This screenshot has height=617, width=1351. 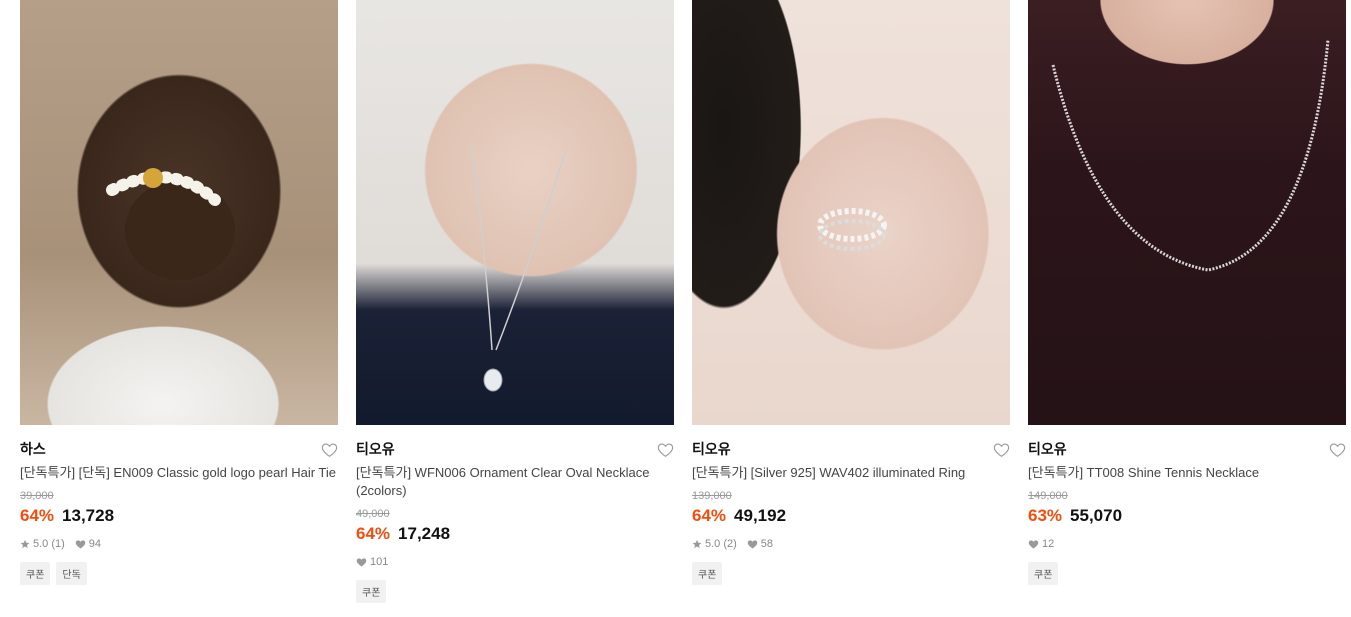 What do you see at coordinates (767, 544) in the screenshot?
I see `like-count: 58` at bounding box center [767, 544].